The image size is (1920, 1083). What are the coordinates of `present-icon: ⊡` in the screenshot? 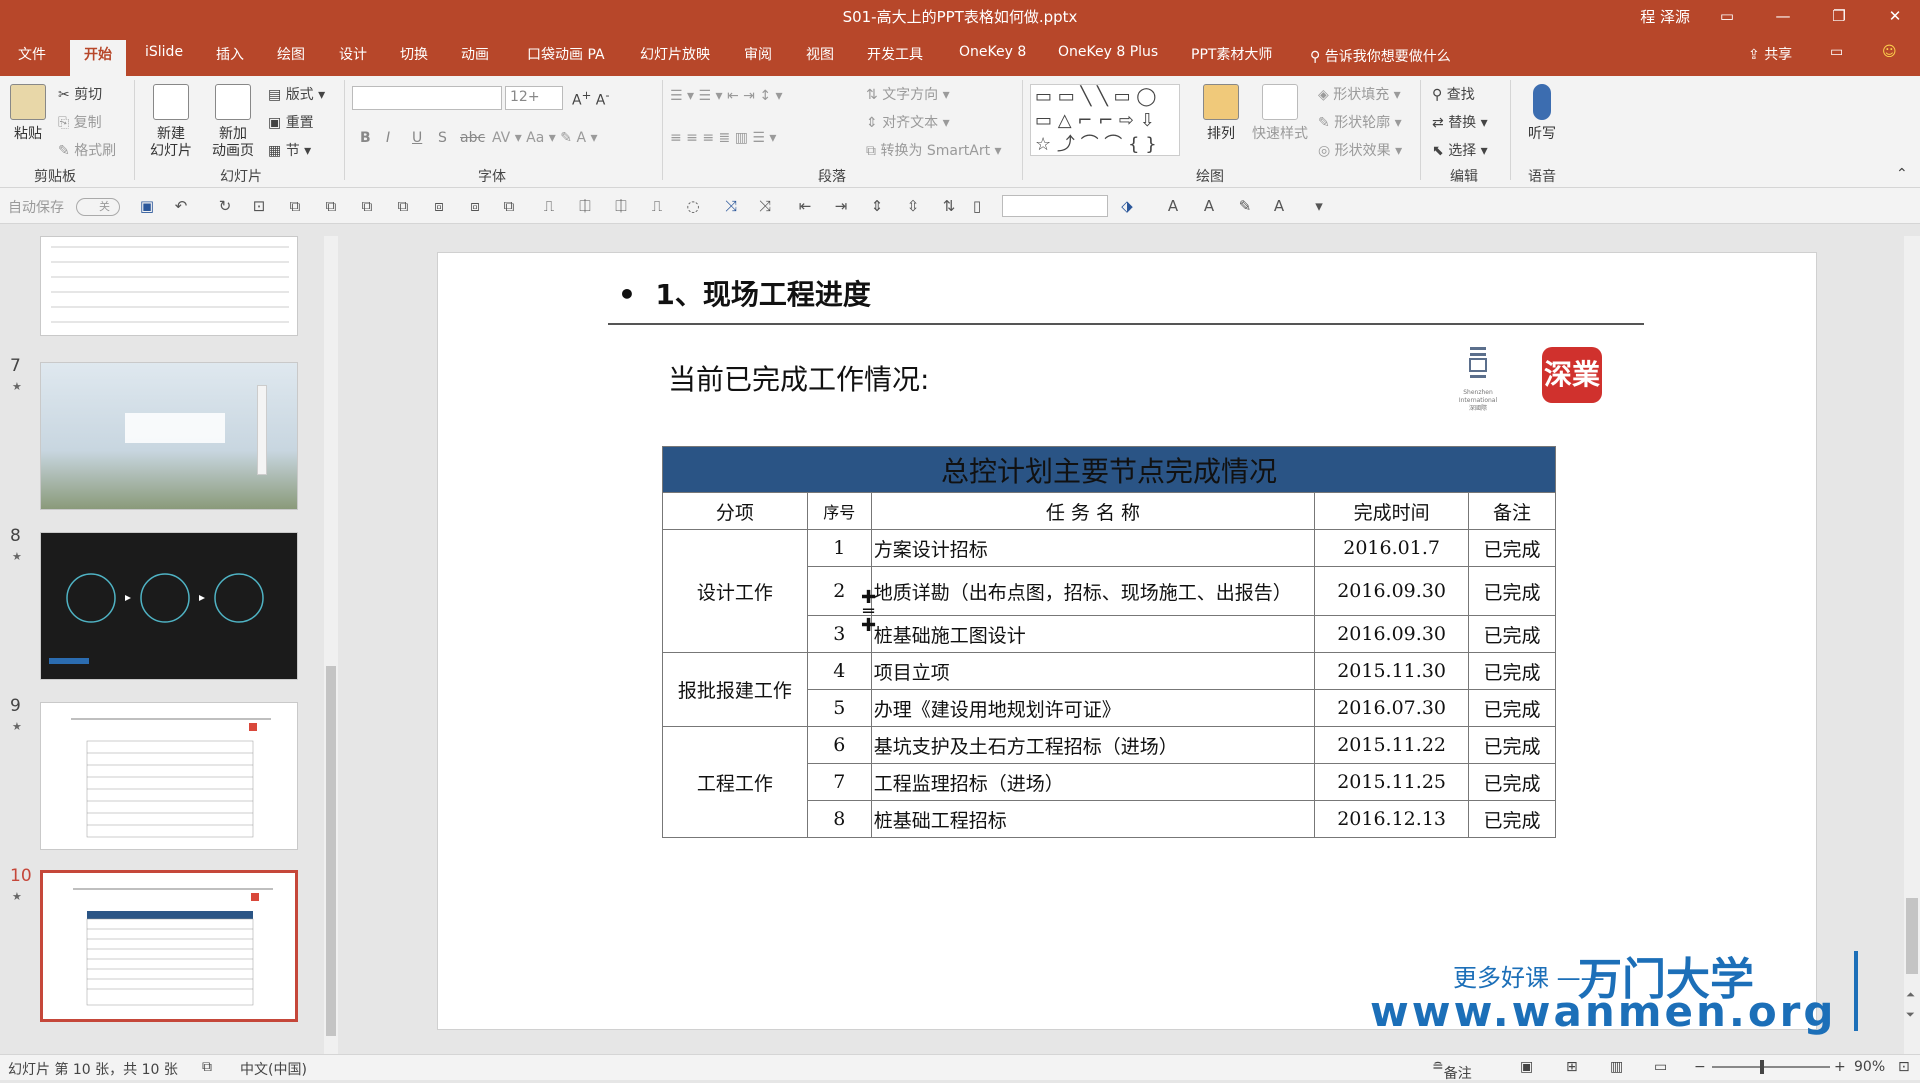 It's located at (259, 206).